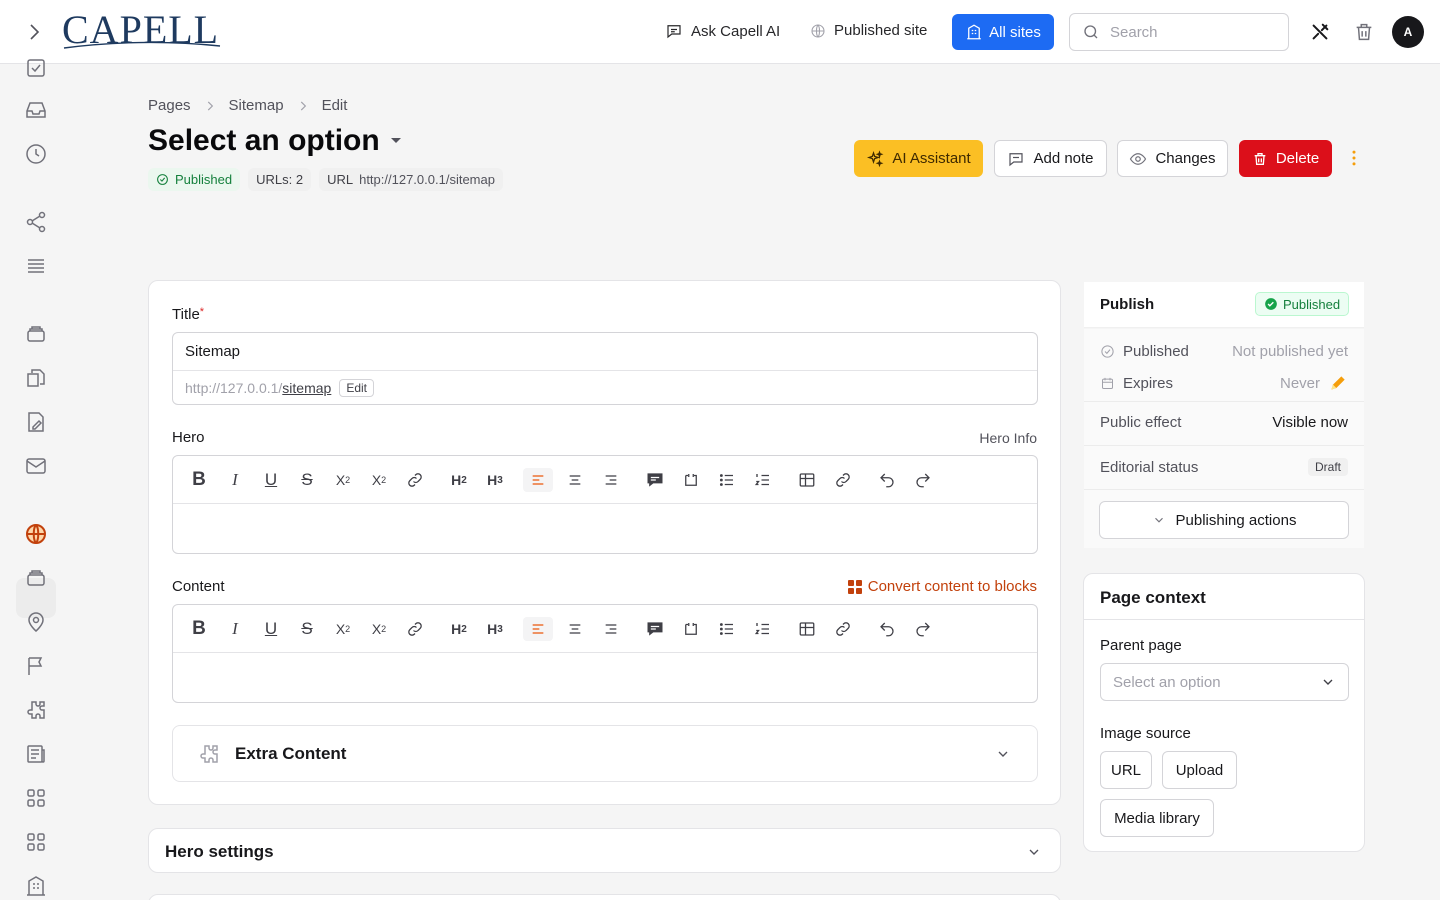 This screenshot has height=900, width=1440. What do you see at coordinates (1285, 158) in the screenshot?
I see `delete-button: Delete` at bounding box center [1285, 158].